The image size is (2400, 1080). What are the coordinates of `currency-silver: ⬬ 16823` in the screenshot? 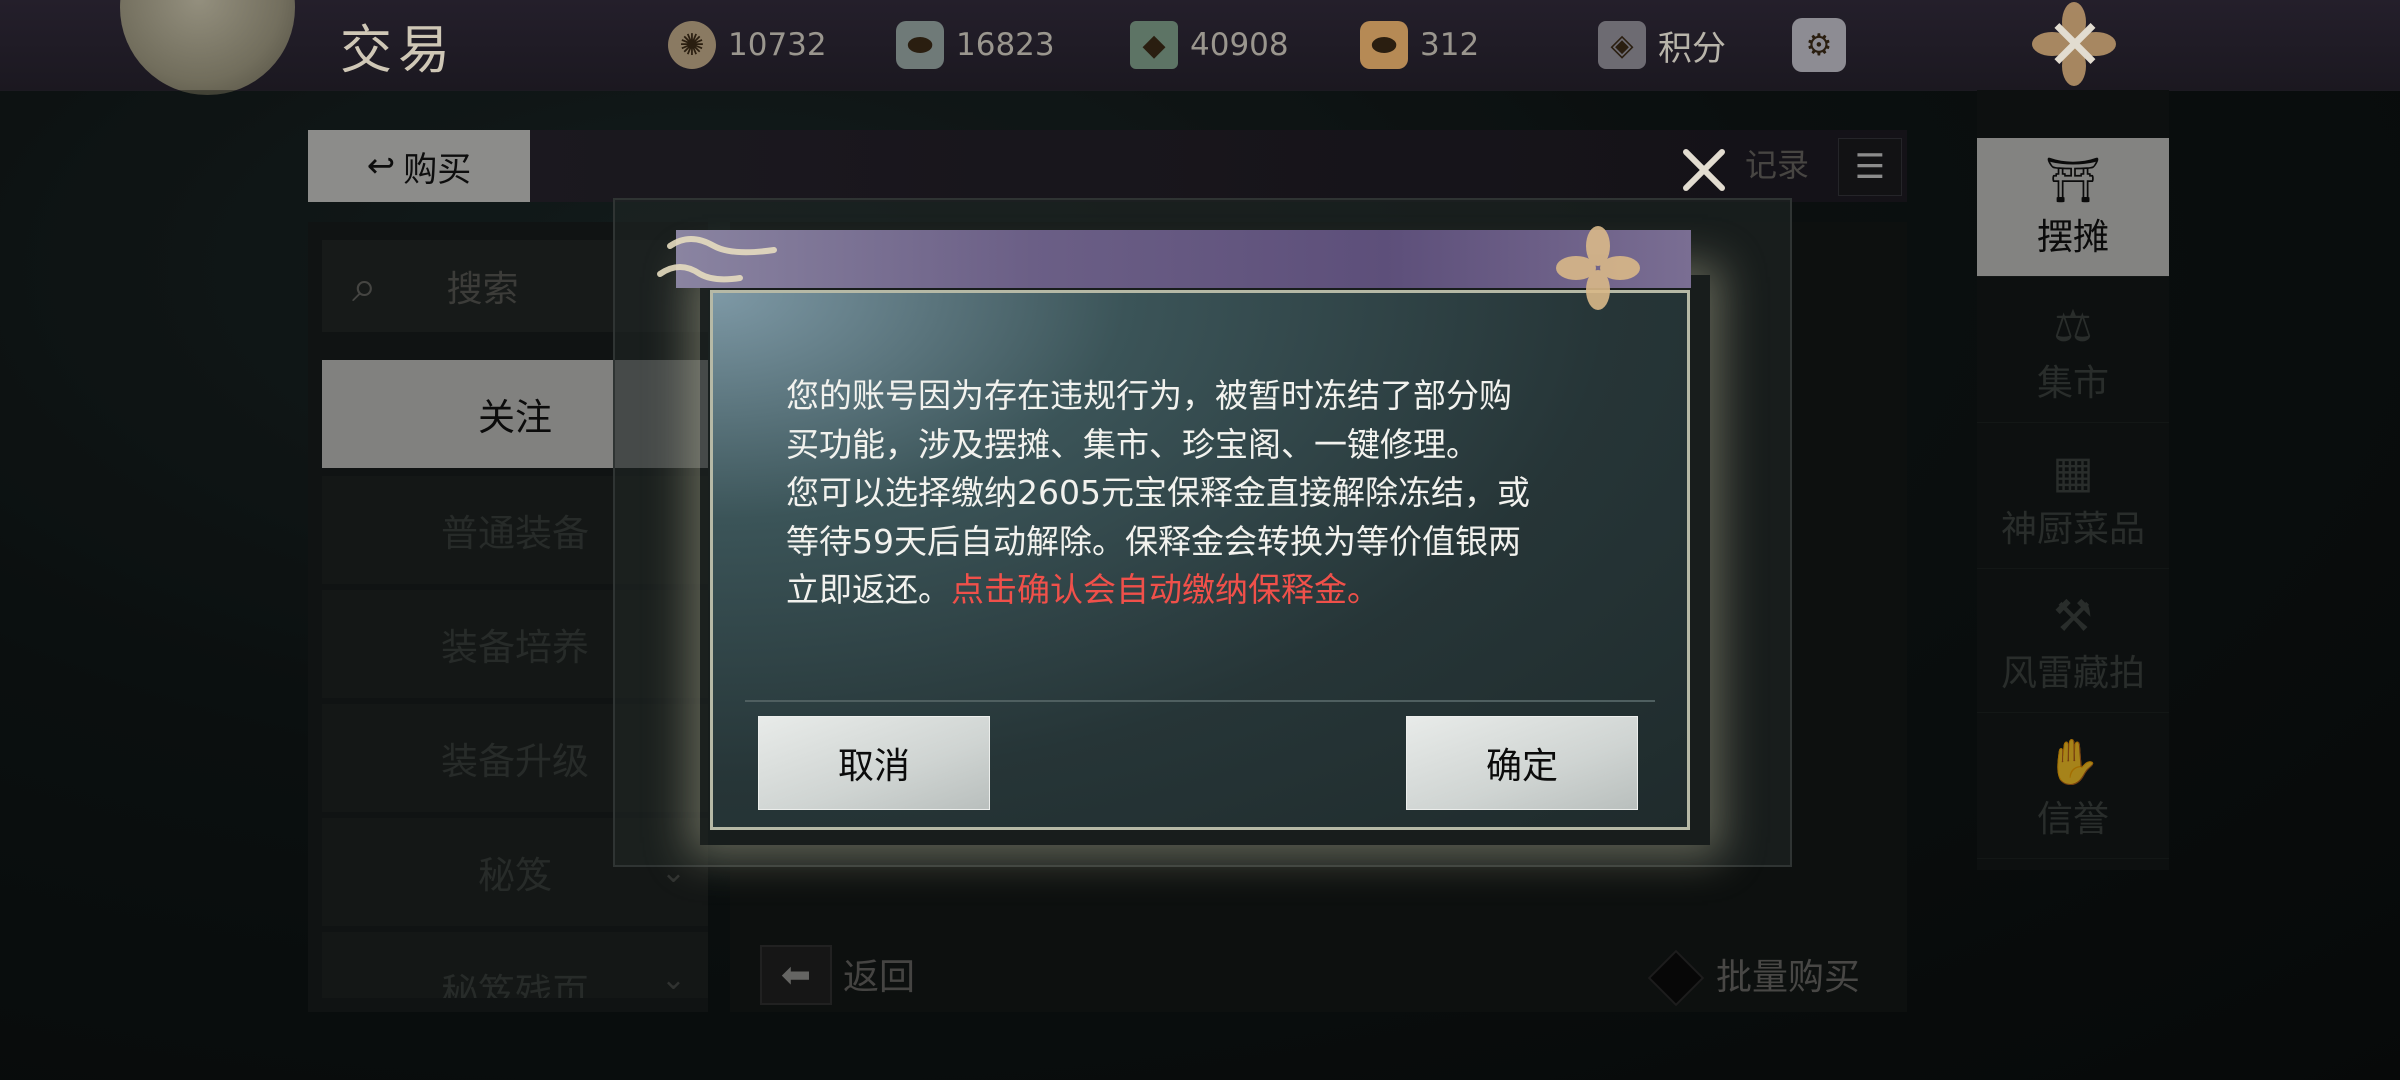 It's located at (975, 45).